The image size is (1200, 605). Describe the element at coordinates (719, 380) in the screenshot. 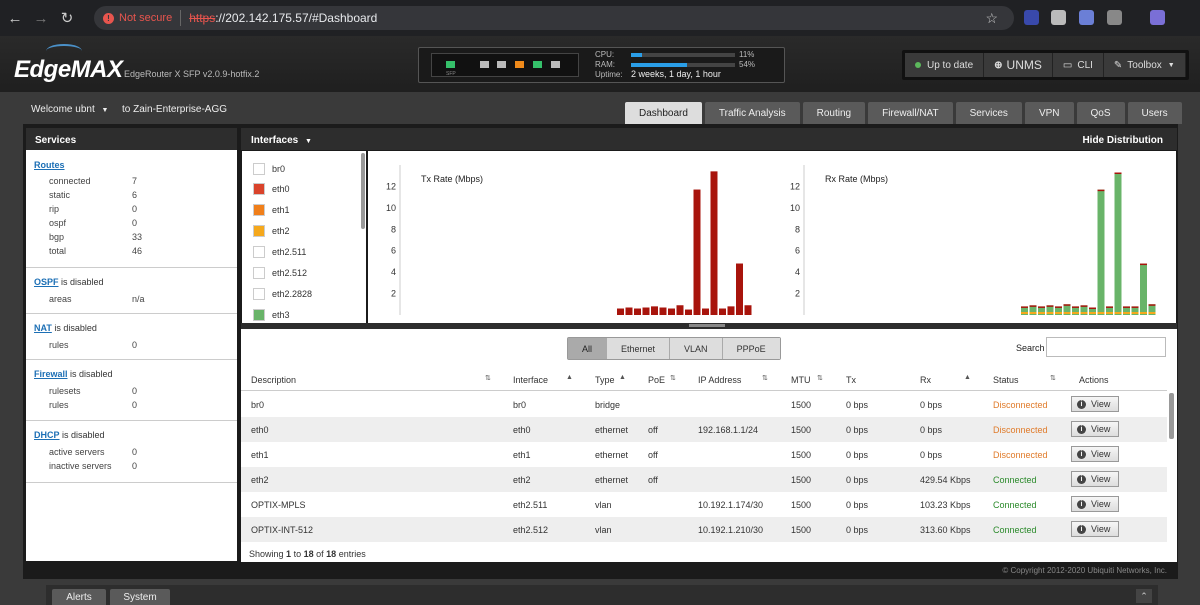

I see `col-ip-address: IP Address` at that location.